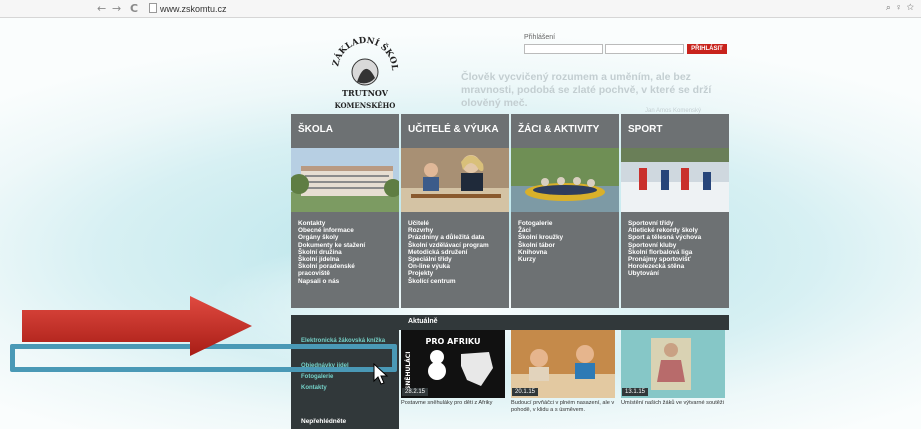 The width and height of the screenshot is (921, 429). I want to click on column-title: ŠKOLA, so click(315, 129).